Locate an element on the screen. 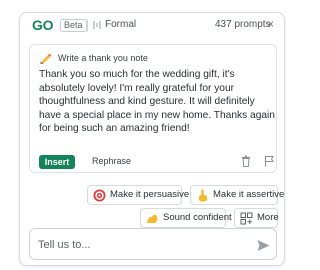 This screenshot has width=320, height=270. writing-hand-icon is located at coordinates (46, 58).